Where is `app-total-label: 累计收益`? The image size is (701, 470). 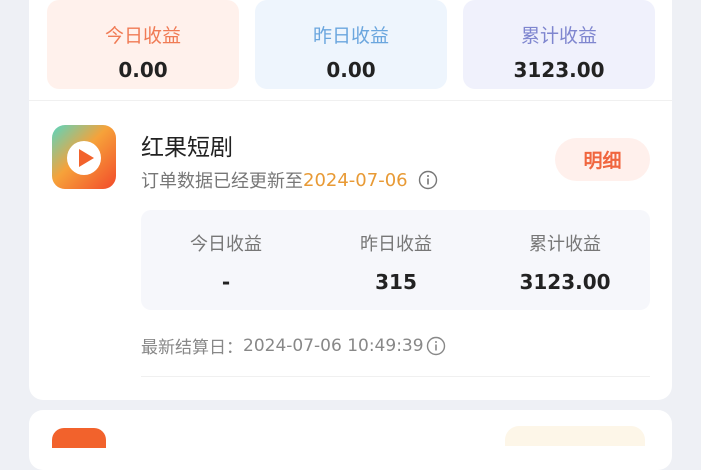 app-total-label: 累计收益 is located at coordinates (565, 244).